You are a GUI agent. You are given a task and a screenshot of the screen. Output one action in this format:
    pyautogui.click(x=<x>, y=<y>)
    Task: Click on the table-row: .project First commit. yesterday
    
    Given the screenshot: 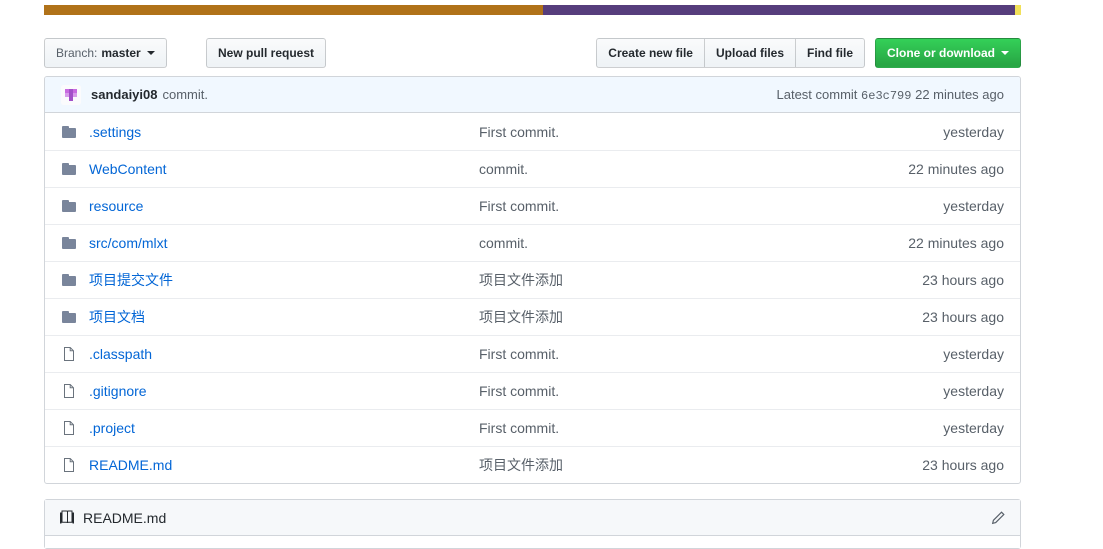 What is the action you would take?
    pyautogui.click(x=532, y=427)
    